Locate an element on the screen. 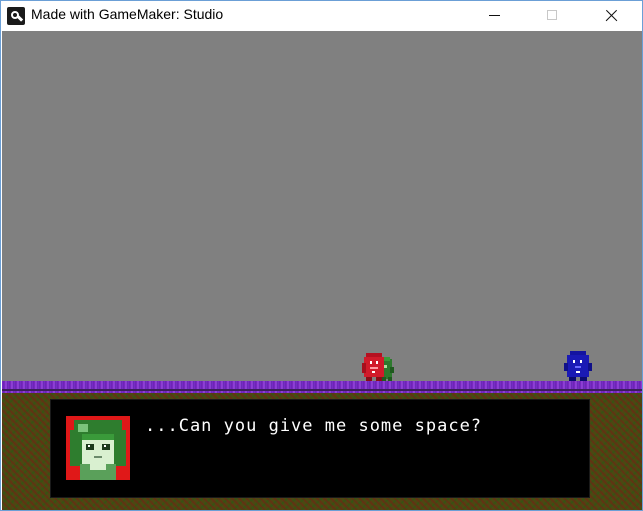 This screenshot has width=643, height=511. red-character-sprite is located at coordinates (378, 367).